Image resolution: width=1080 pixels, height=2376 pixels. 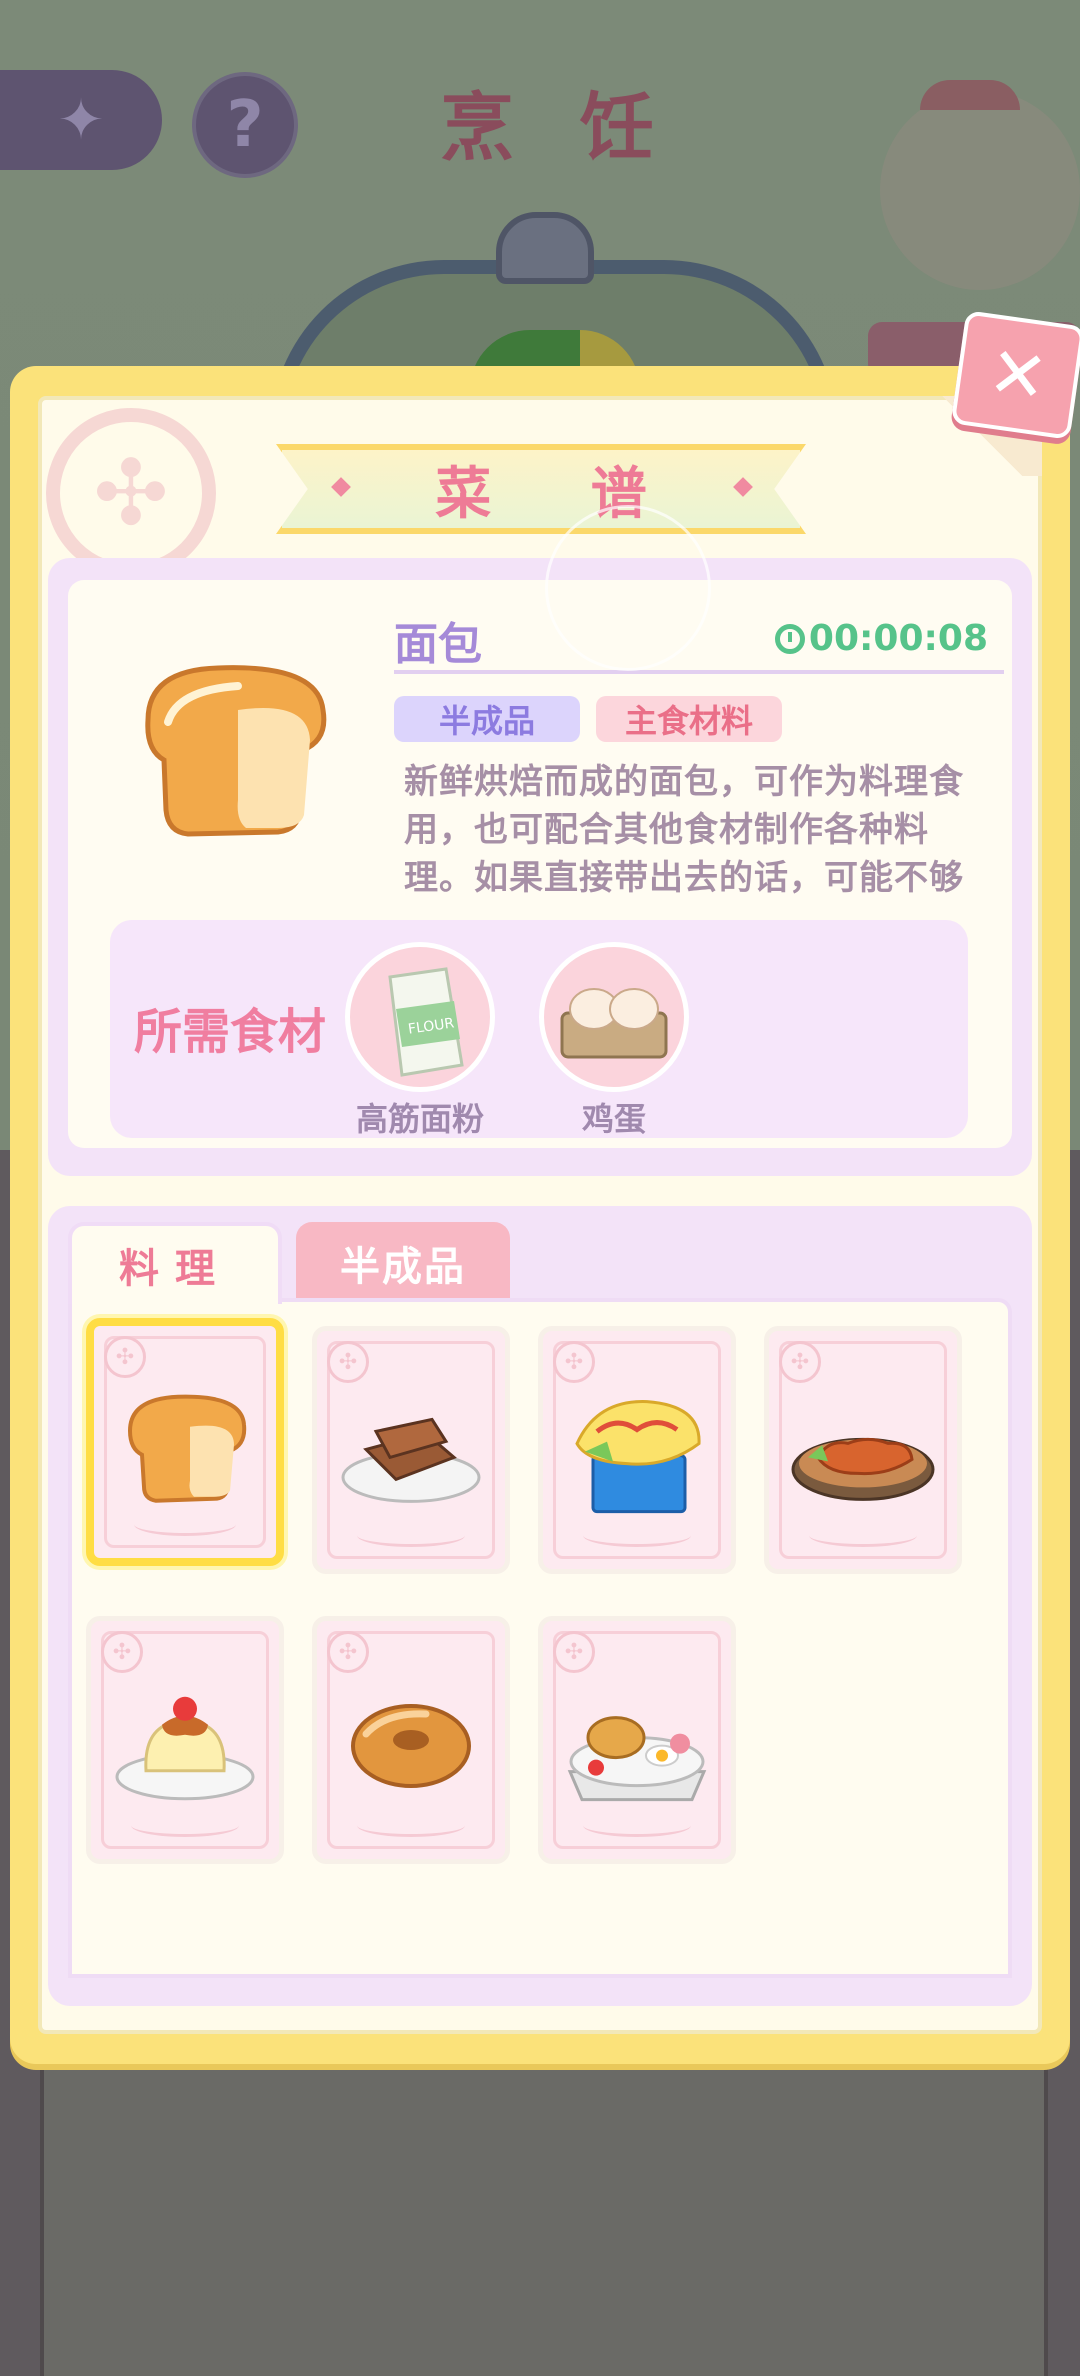 I want to click on close-button: ✕, so click(x=1015, y=375).